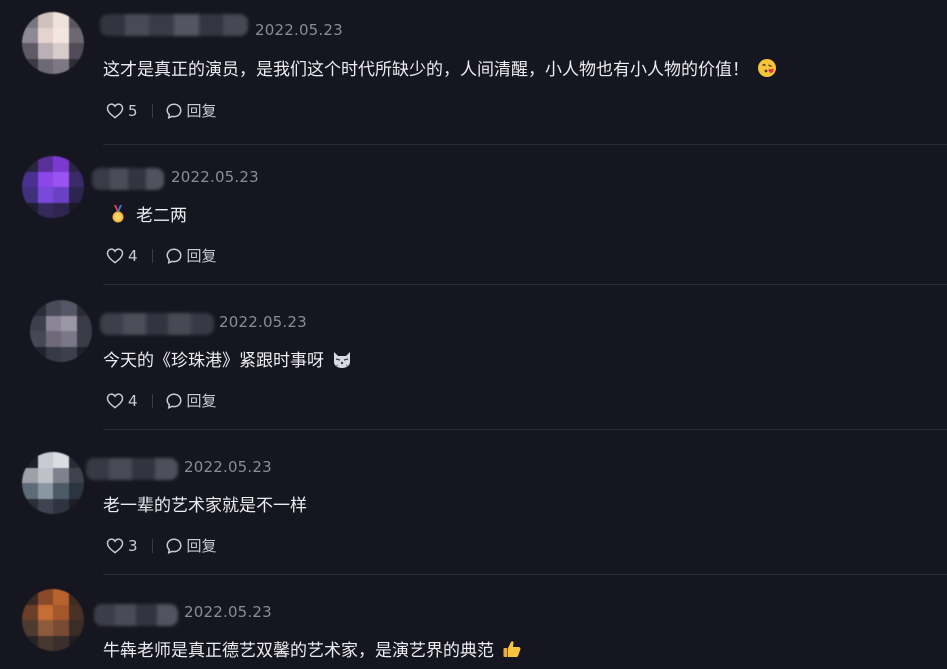 The height and width of the screenshot is (669, 947). I want to click on comment-item: 2022.05.23 牛犇老师是真正德艺双馨的艺术家，是演艺界的典范, so click(473, 622).